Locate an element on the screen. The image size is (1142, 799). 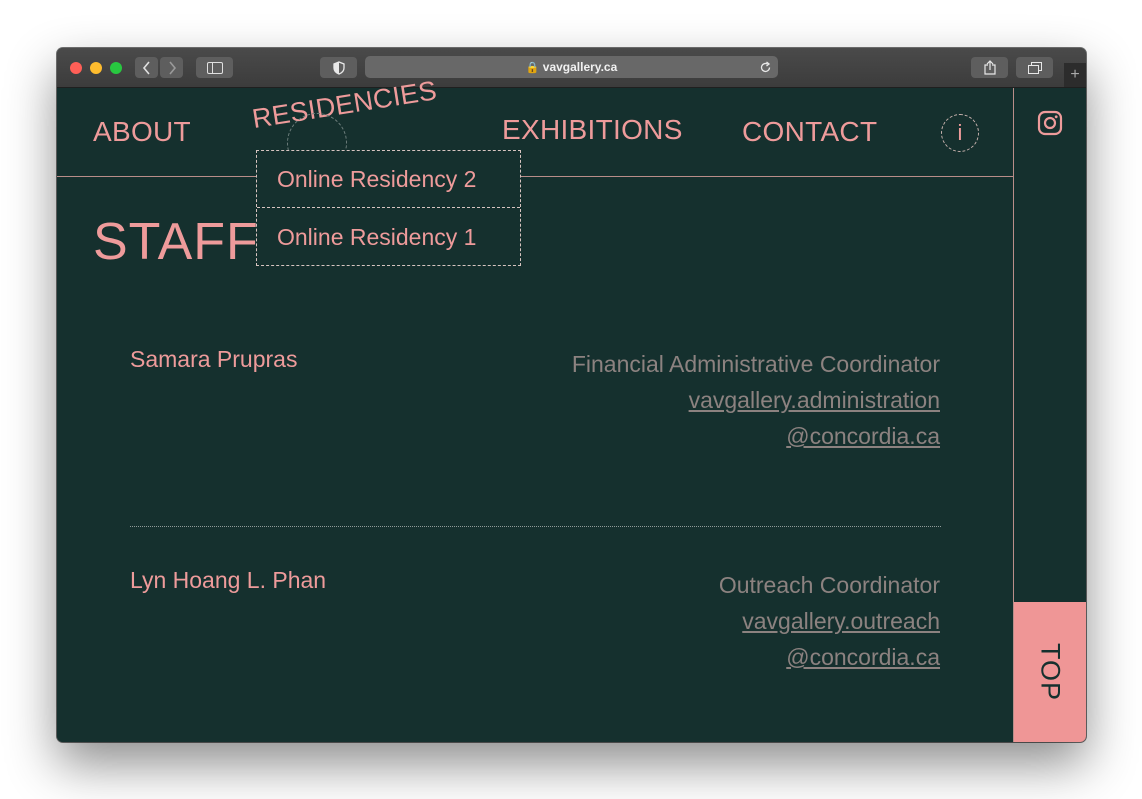
staff-role: Financial Administrative Coordinator is located at coordinates (755, 364).